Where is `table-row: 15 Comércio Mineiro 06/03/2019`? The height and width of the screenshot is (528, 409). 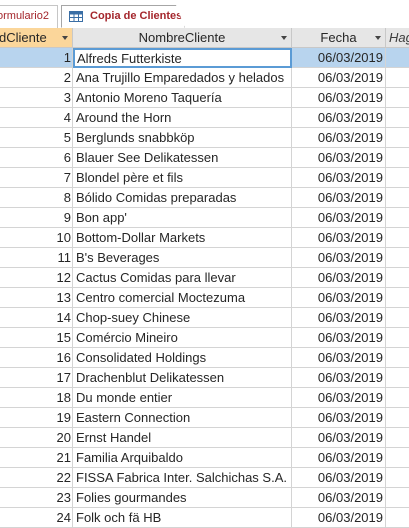
table-row: 15 Comércio Mineiro 06/03/2019 is located at coordinates (204, 338).